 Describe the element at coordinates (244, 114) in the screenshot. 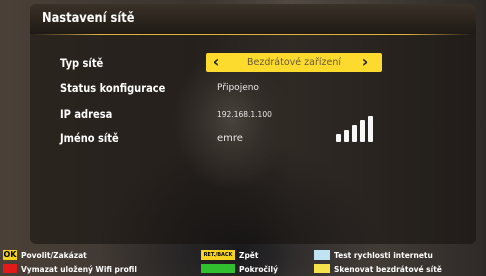

I see `ip-address-value: 192.168.1.100` at that location.